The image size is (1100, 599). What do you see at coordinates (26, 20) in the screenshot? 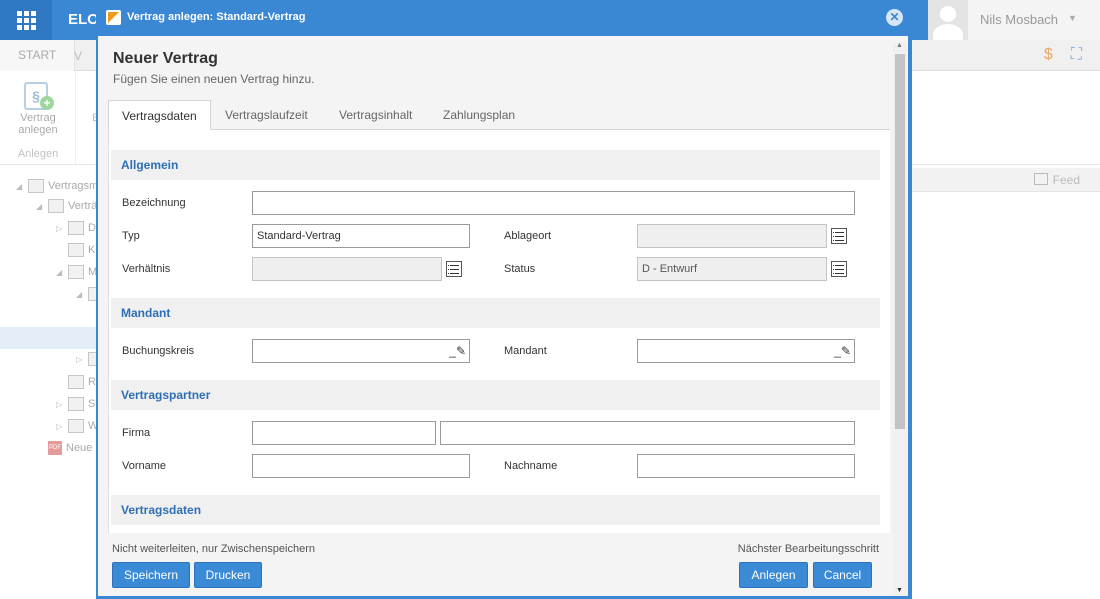
I see `app-grid-icon` at bounding box center [26, 20].